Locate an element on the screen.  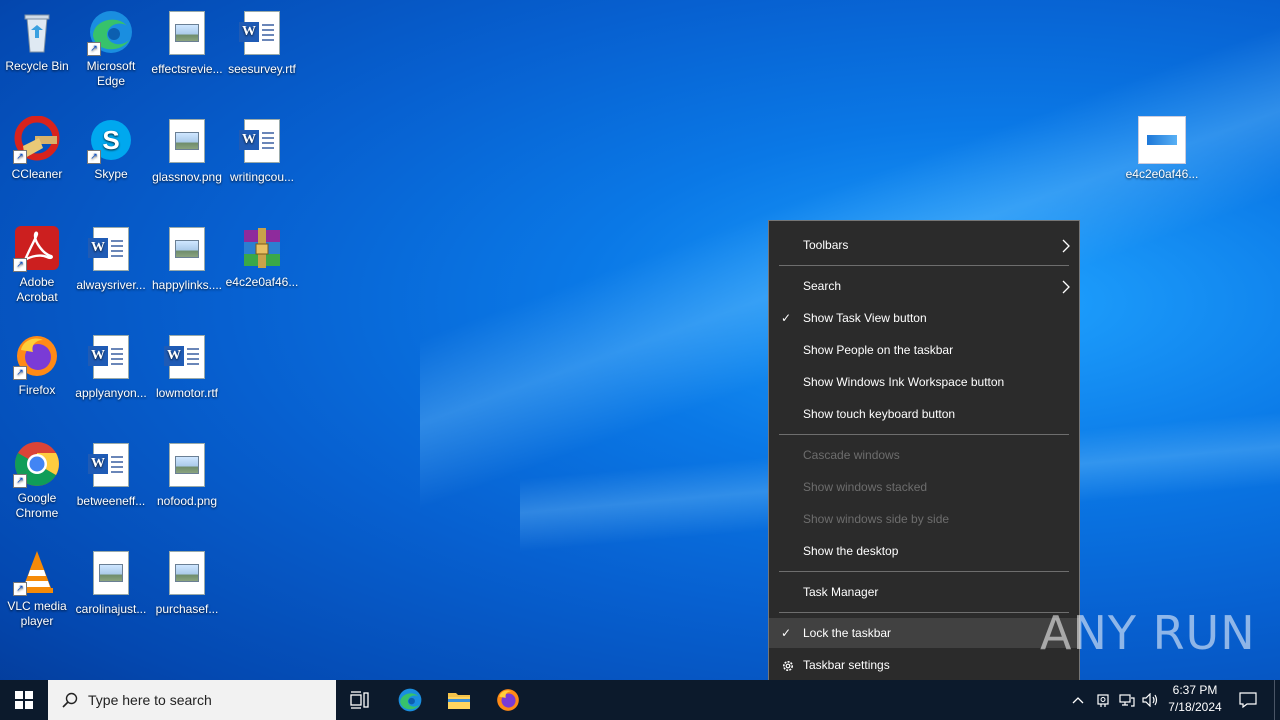
desktop-icon-firefox: ↗ Firefox is located at coordinates (37, 365).